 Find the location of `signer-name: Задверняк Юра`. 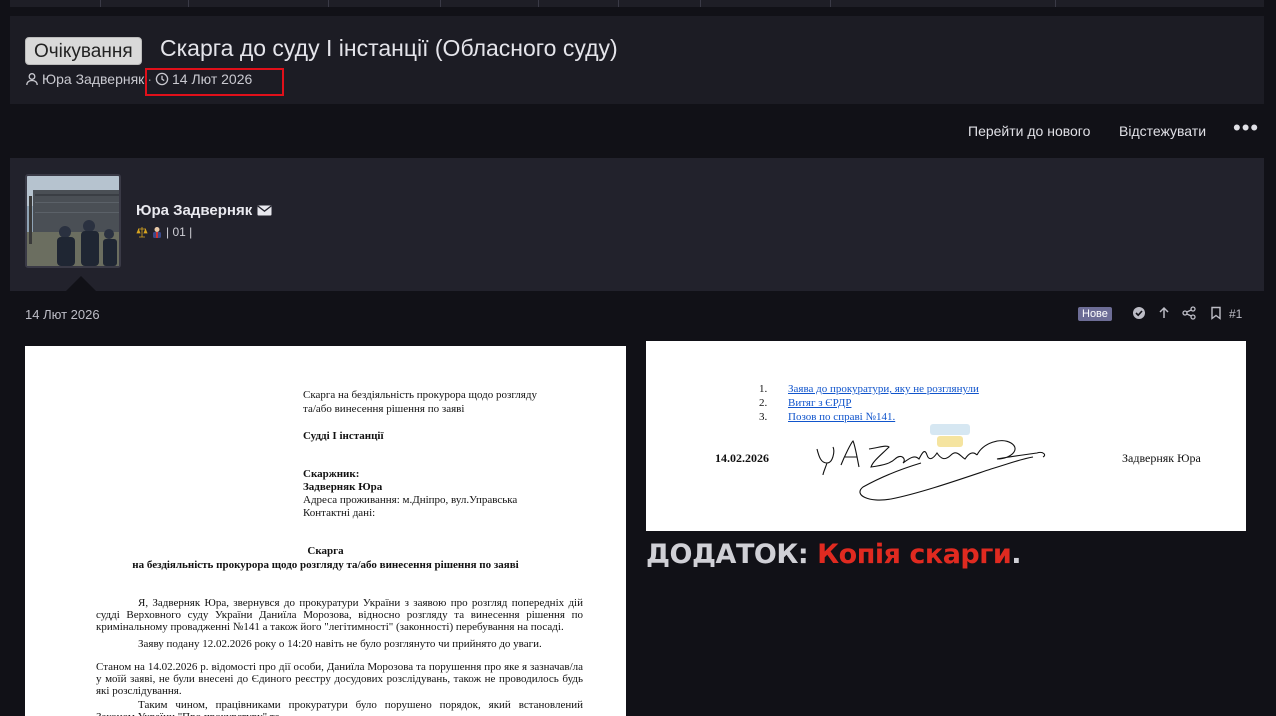

signer-name: Задверняк Юра is located at coordinates (1161, 458).